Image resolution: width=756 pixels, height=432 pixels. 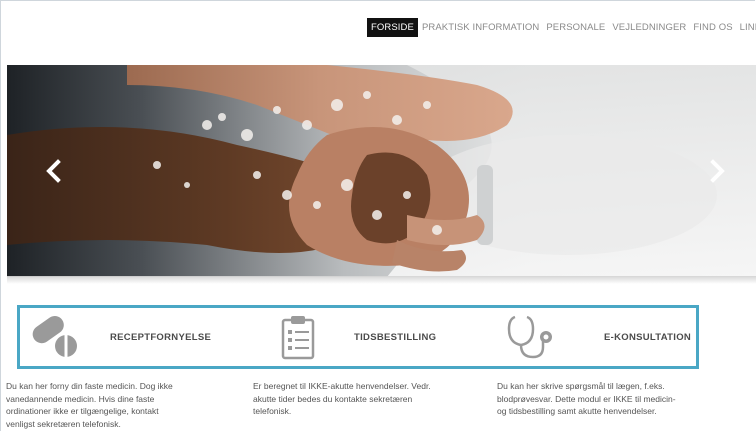 What do you see at coordinates (712, 27) in the screenshot?
I see `nav-item-find-os: FIND OS` at bounding box center [712, 27].